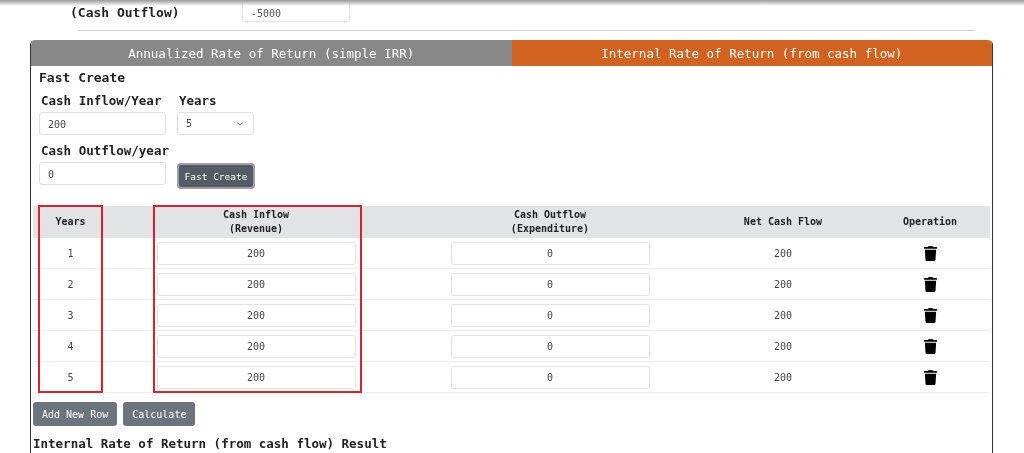 This screenshot has width=1024, height=453. What do you see at coordinates (215, 123) in the screenshot?
I see `select-field: 5` at bounding box center [215, 123].